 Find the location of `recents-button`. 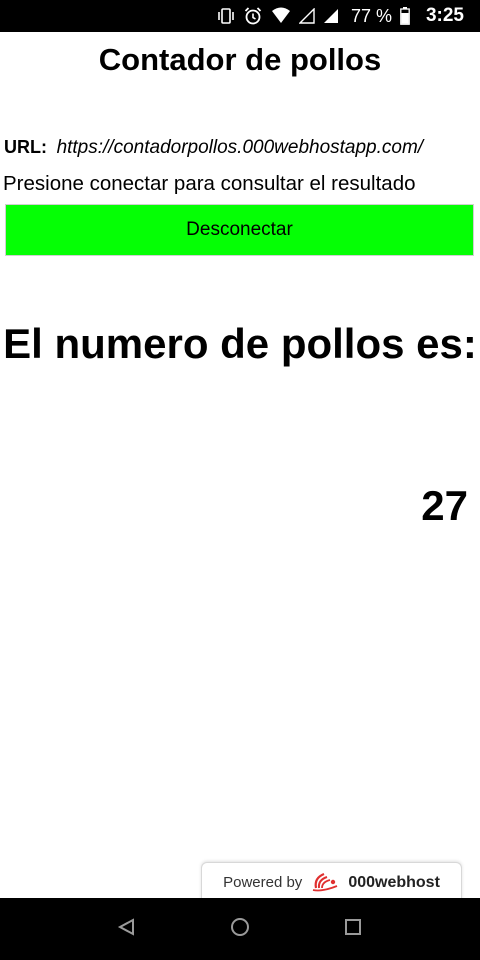

recents-button is located at coordinates (353, 929).